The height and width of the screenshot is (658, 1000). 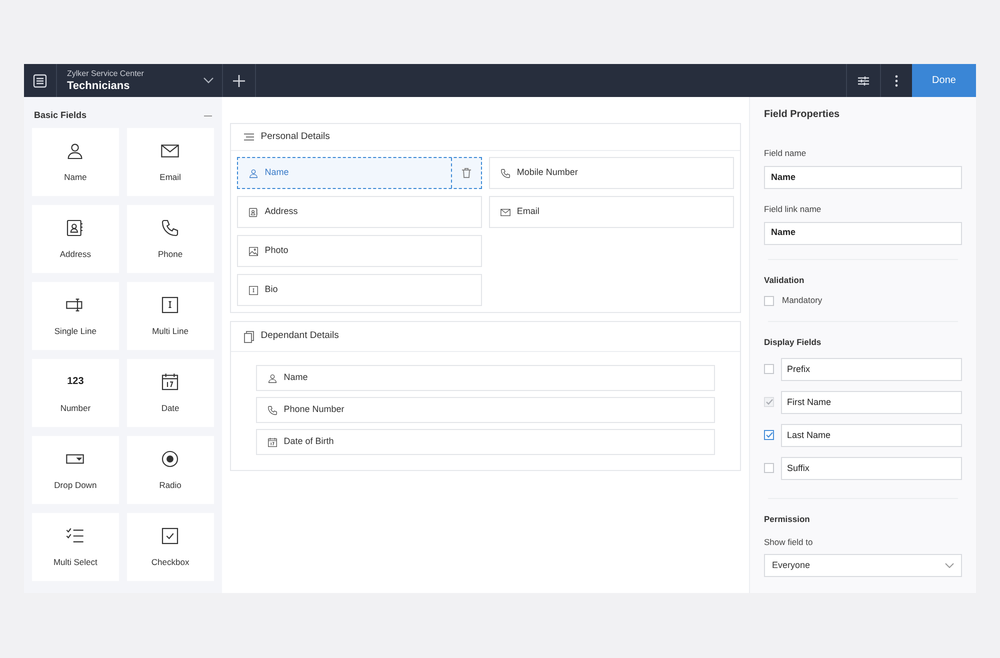 What do you see at coordinates (75, 381) in the screenshot?
I see `number-glyph: 123` at bounding box center [75, 381].